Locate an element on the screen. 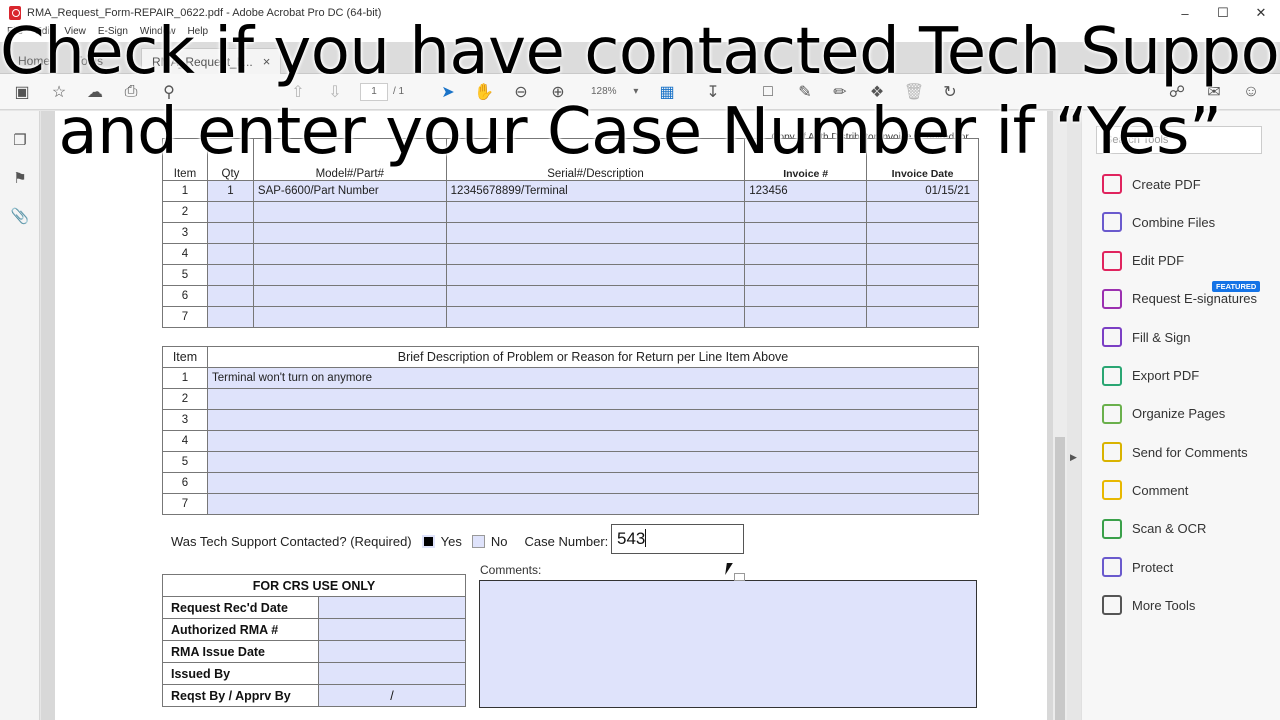  parts-row: 5 is located at coordinates (570, 275).